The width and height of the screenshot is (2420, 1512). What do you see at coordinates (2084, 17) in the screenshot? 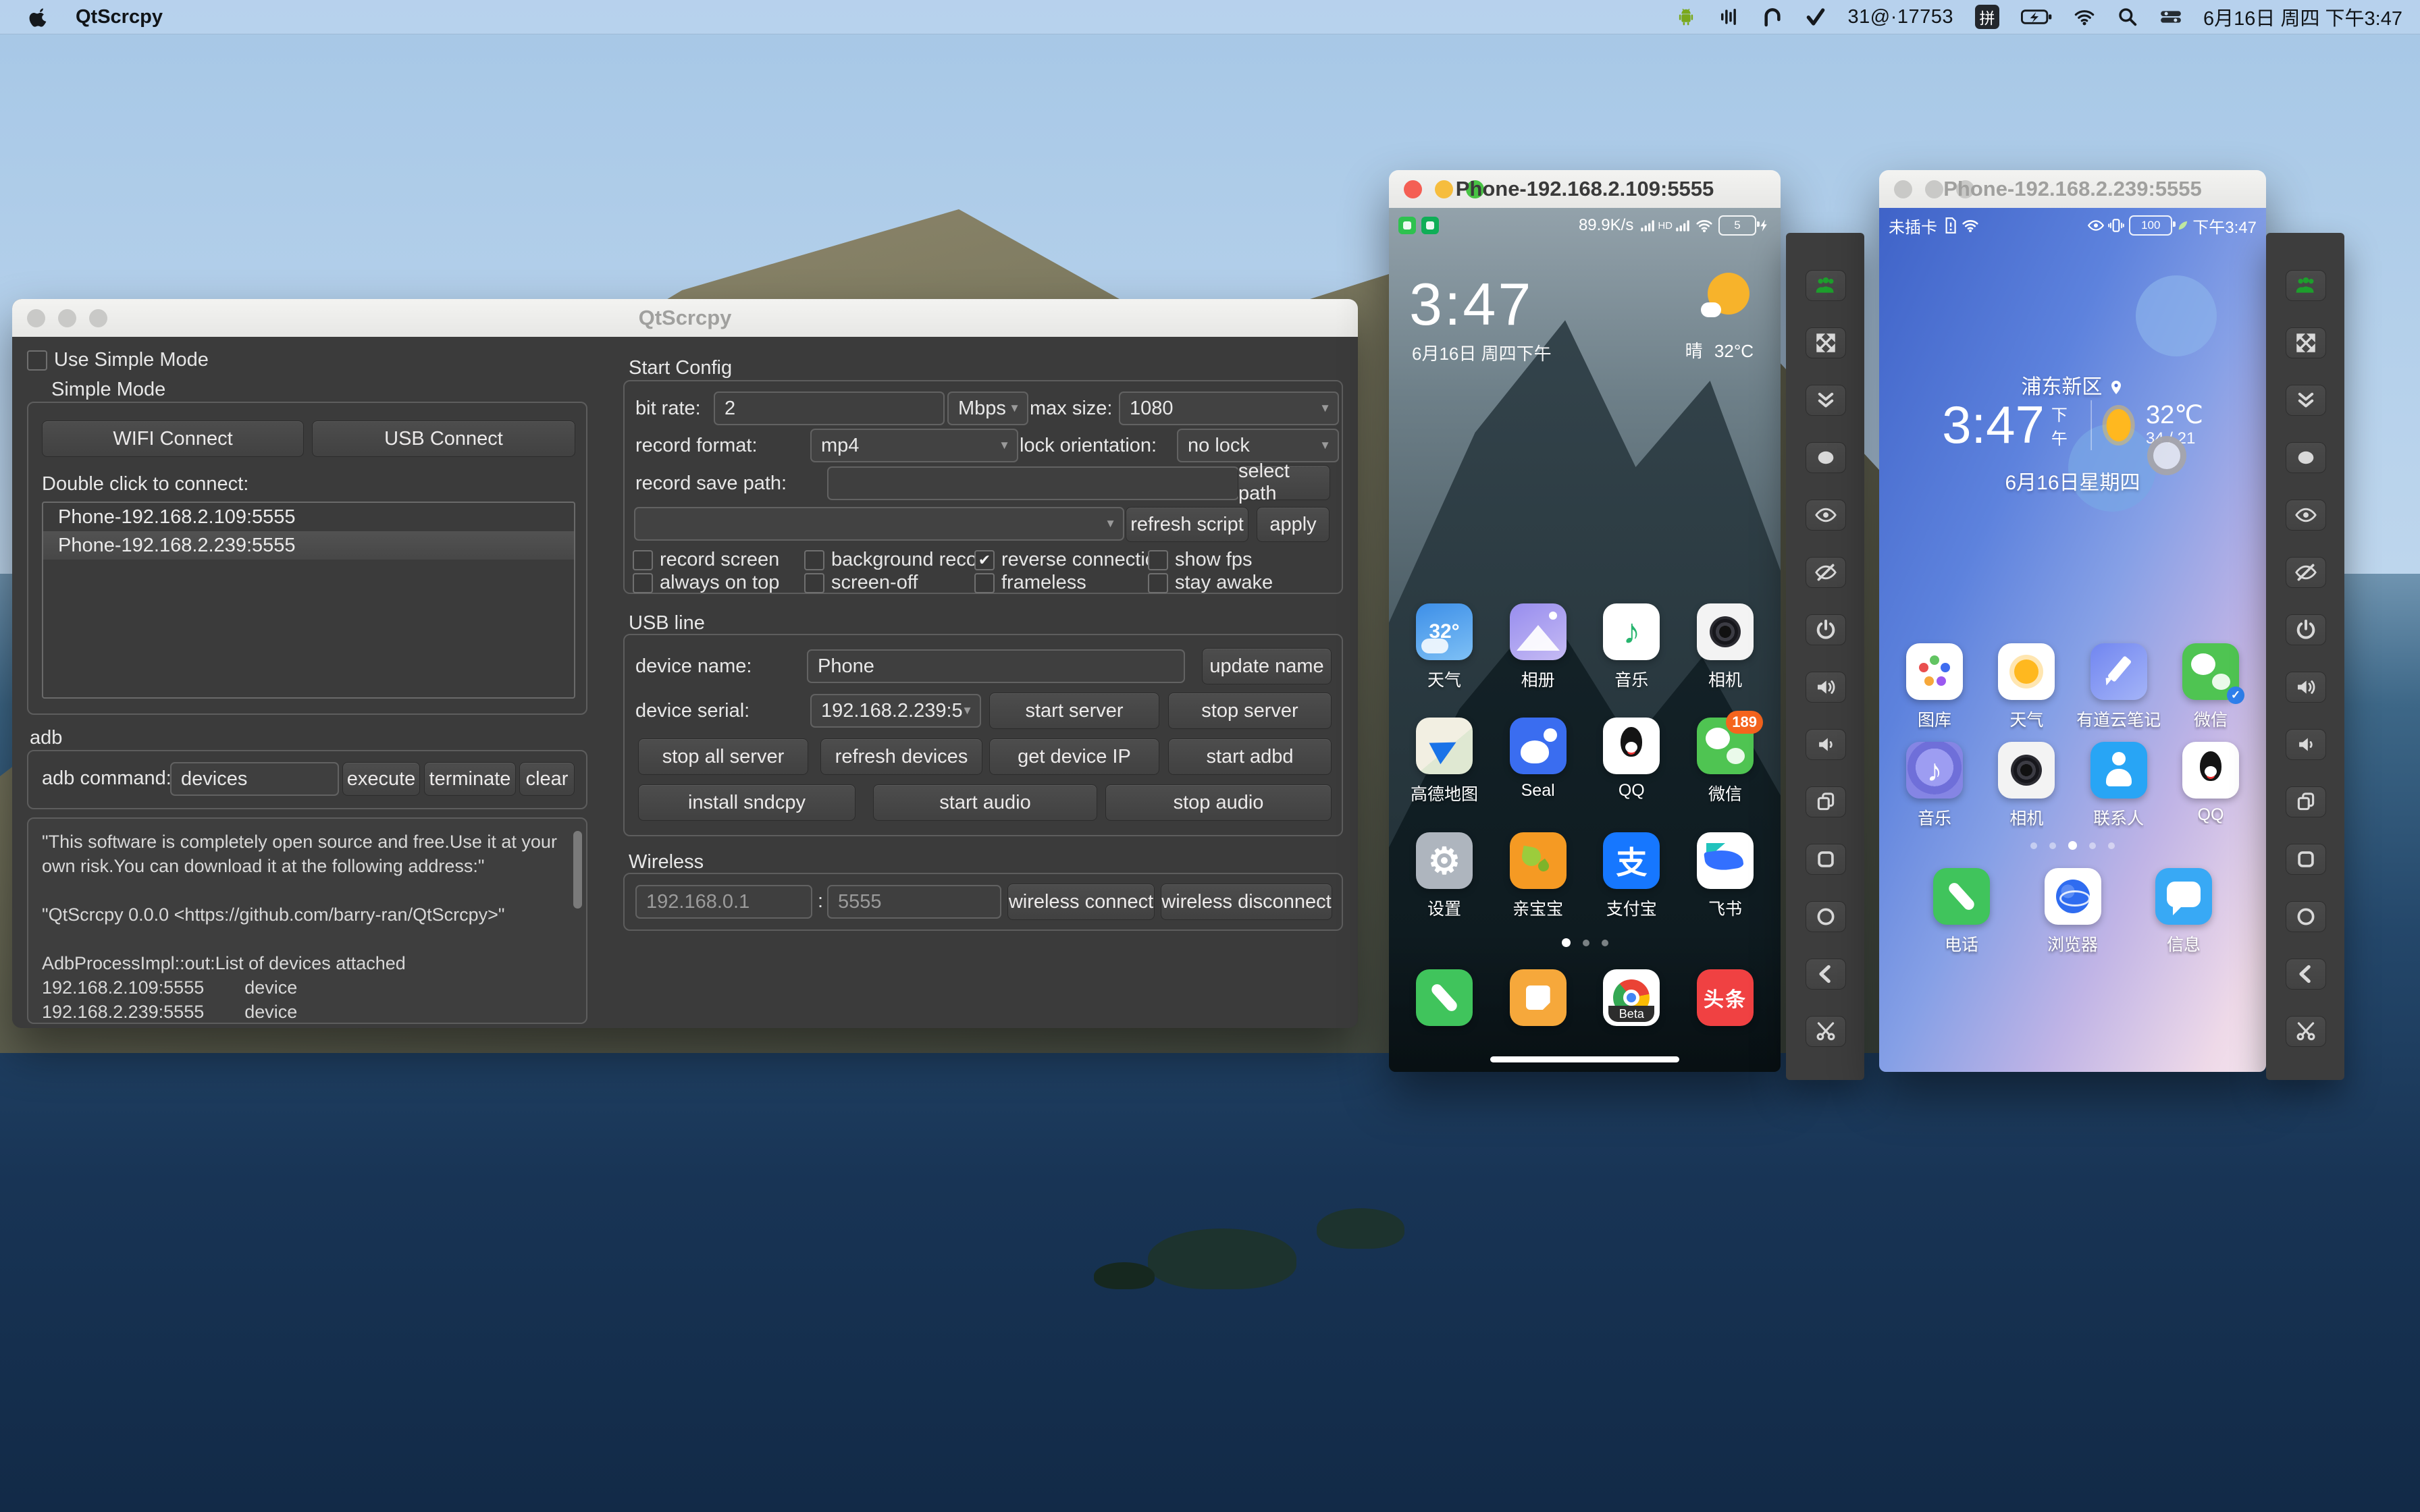
I see `wifi-icon` at bounding box center [2084, 17].